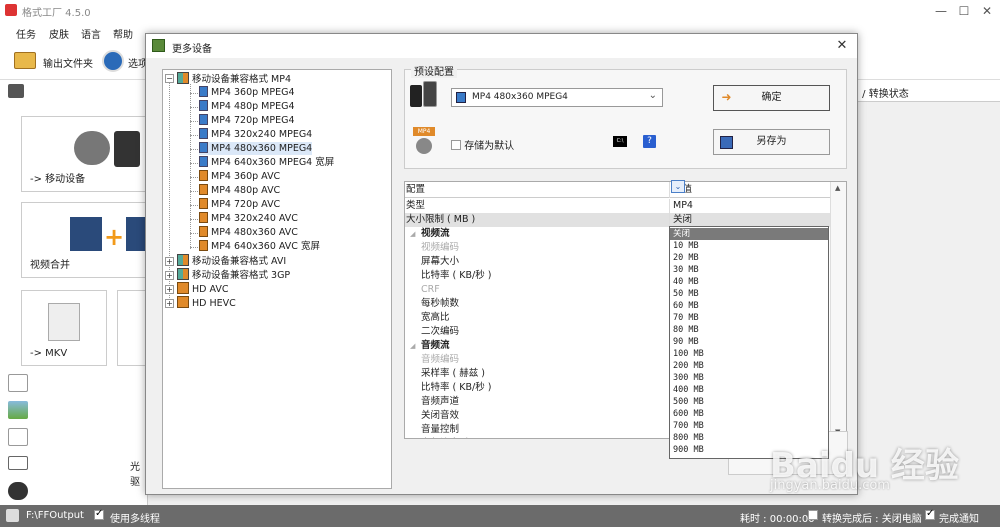 Image resolution: width=1000 pixels, height=527 pixels. Describe the element at coordinates (18, 491) in the screenshot. I see `tools-category-icon` at that location.